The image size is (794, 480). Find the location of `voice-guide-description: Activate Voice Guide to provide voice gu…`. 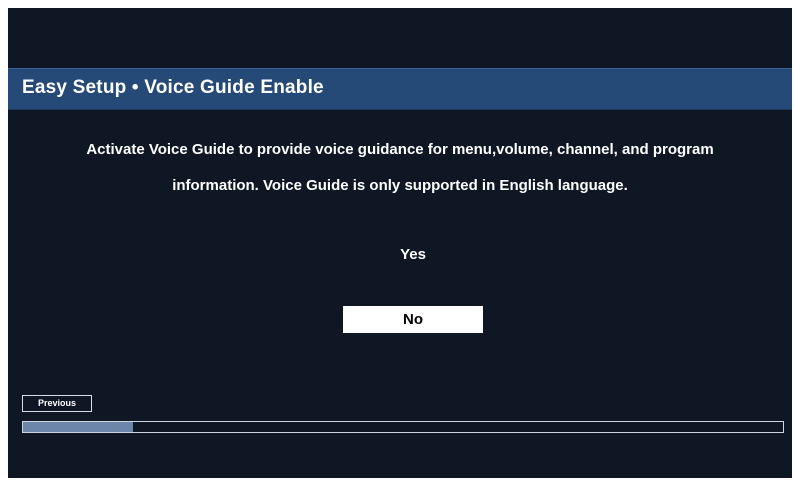

voice-guide-description: Activate Voice Guide to provide voice gu… is located at coordinates (400, 167).